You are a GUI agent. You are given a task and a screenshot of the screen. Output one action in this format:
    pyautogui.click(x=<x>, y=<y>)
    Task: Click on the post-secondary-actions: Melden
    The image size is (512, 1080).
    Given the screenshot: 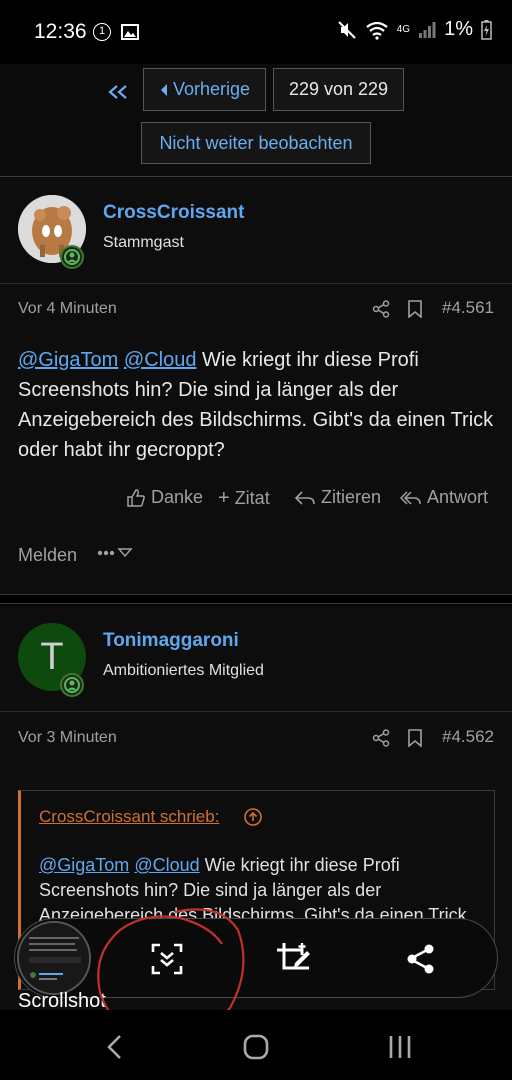 What is the action you would take?
    pyautogui.click(x=256, y=560)
    